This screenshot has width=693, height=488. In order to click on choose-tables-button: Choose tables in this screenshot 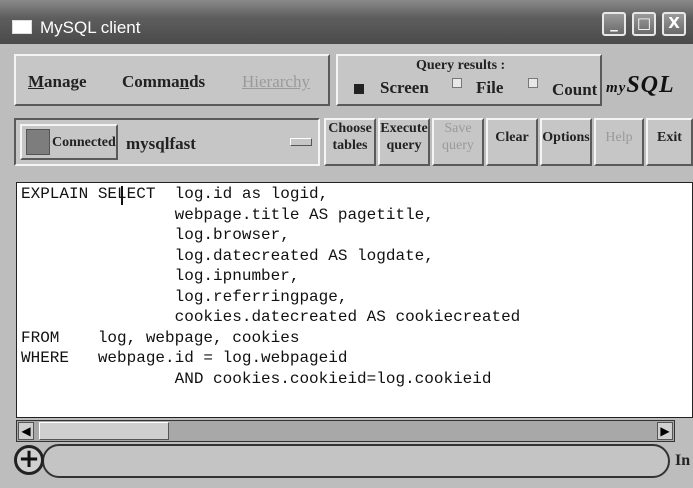, I will do `click(350, 142)`.